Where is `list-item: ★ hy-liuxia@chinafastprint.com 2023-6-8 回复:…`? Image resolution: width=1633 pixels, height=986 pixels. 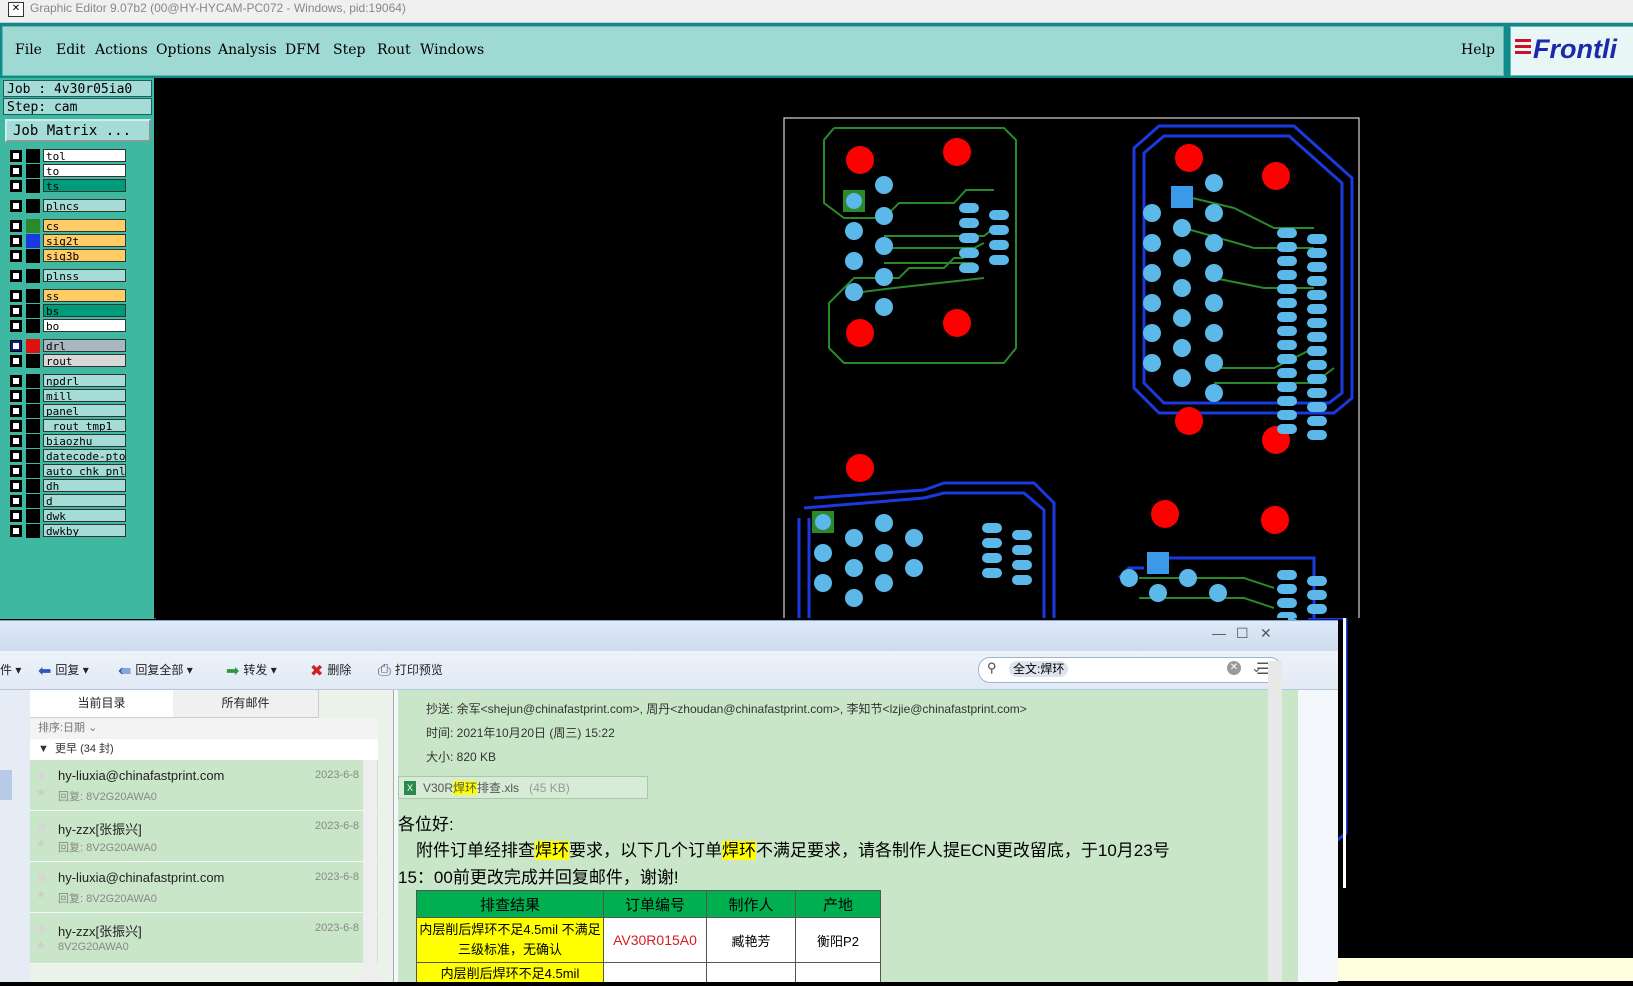 list-item: ★ hy-liuxia@chinafastprint.com 2023-6-8 回复:… is located at coordinates (204, 785).